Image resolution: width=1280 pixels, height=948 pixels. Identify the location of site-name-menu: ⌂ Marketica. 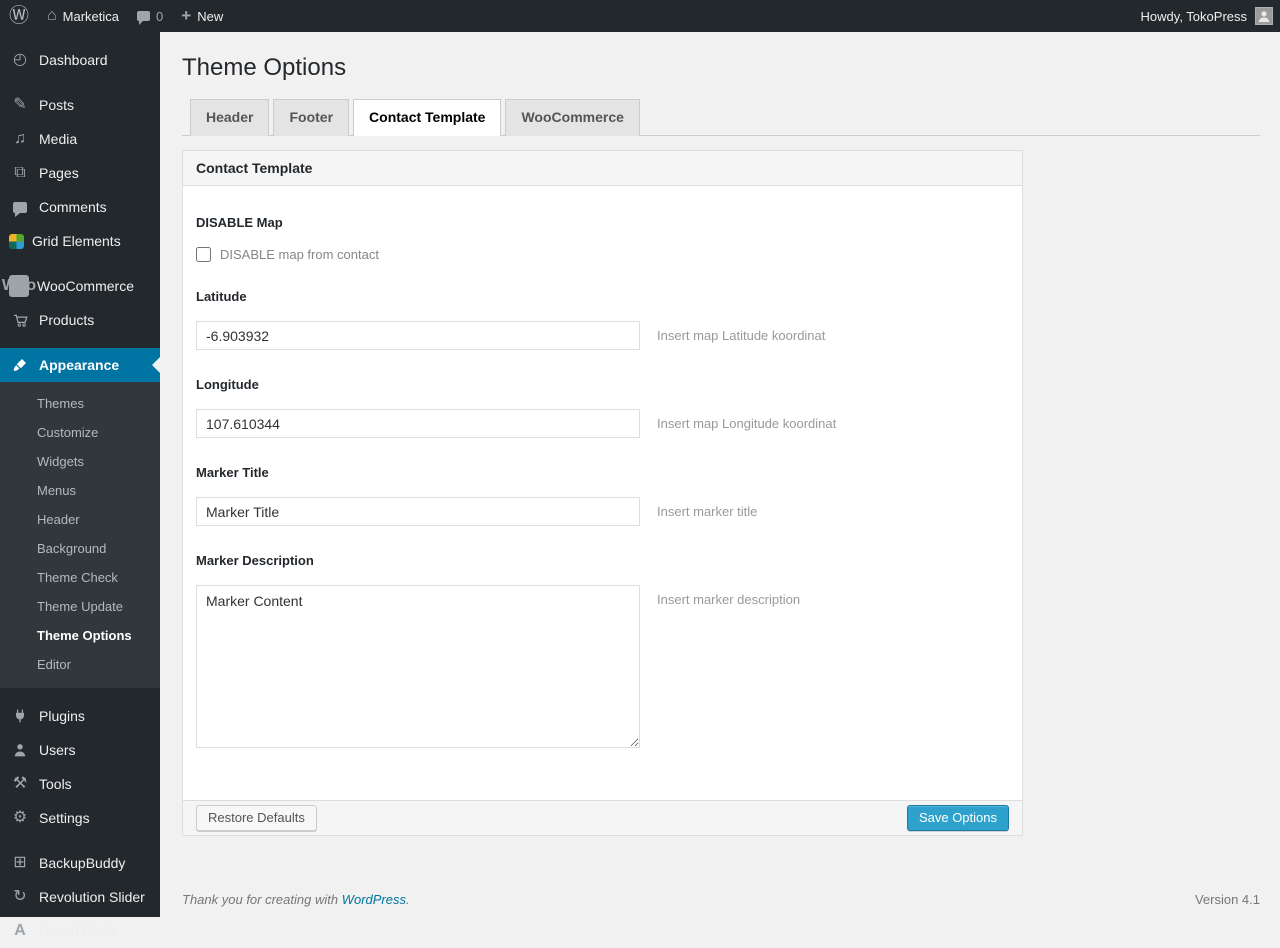
(83, 16).